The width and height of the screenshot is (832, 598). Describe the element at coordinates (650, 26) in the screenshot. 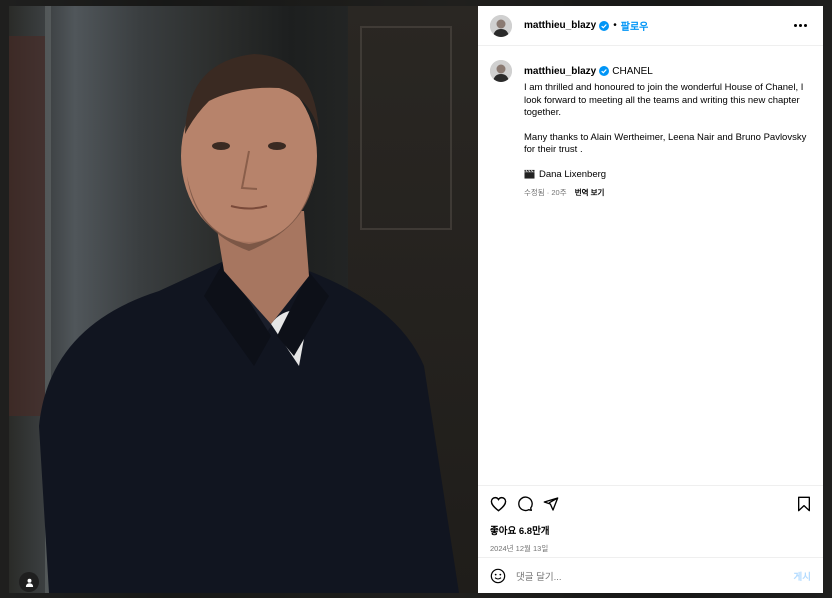

I see `post-header: matthieu_blazy • 팔로우` at that location.